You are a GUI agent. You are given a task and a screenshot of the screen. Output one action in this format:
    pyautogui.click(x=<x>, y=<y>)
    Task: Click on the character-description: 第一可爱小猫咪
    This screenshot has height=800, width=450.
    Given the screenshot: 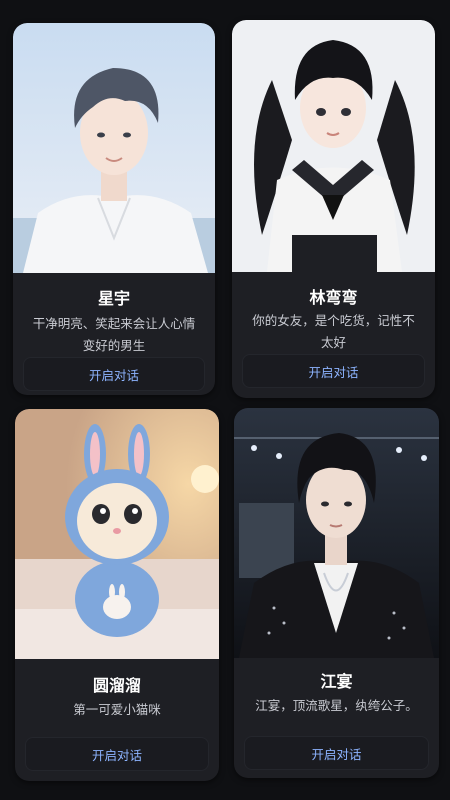 What is the action you would take?
    pyautogui.click(x=117, y=709)
    